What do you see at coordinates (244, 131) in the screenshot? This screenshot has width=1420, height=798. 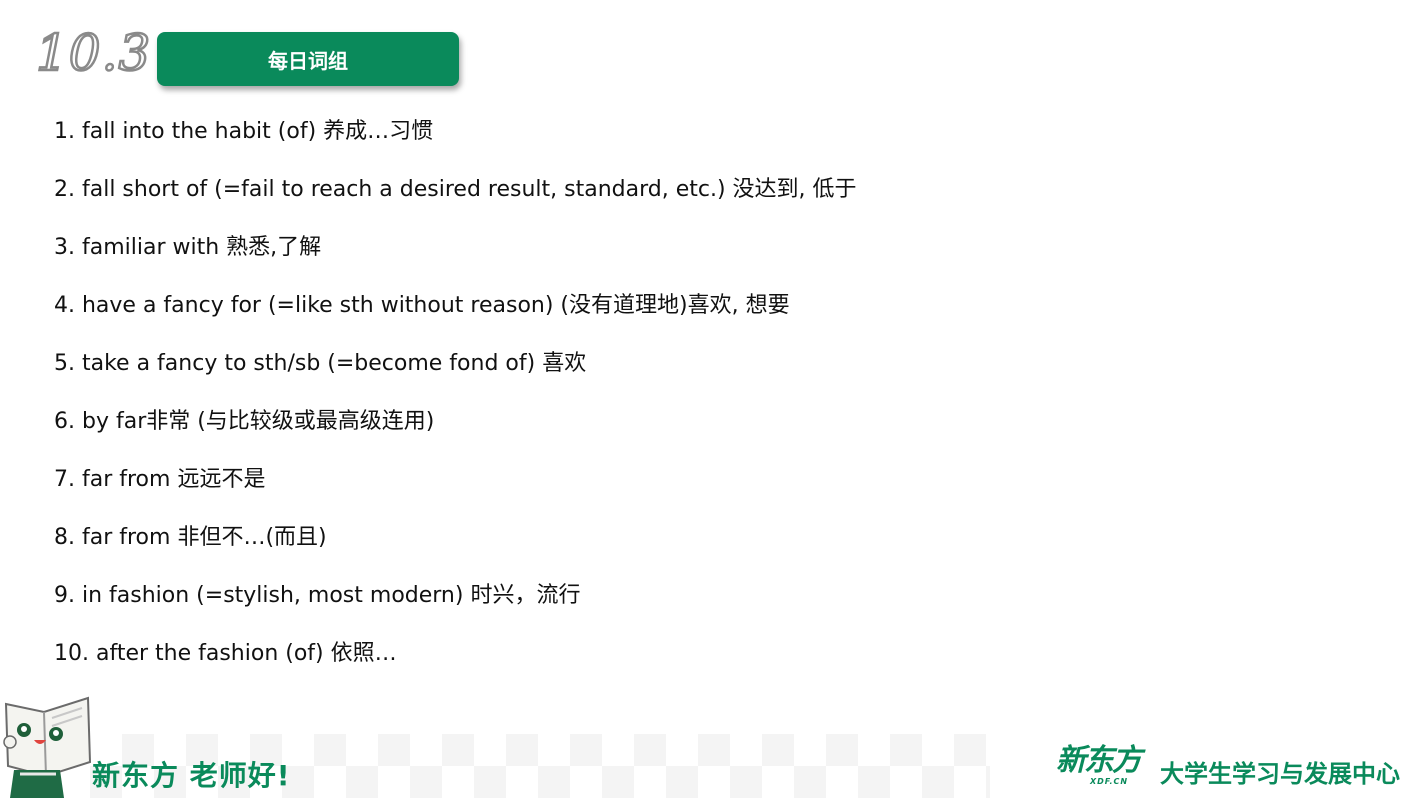 I see `phrase-item: 1. fall into the habit (of) 养成…习惯` at bounding box center [244, 131].